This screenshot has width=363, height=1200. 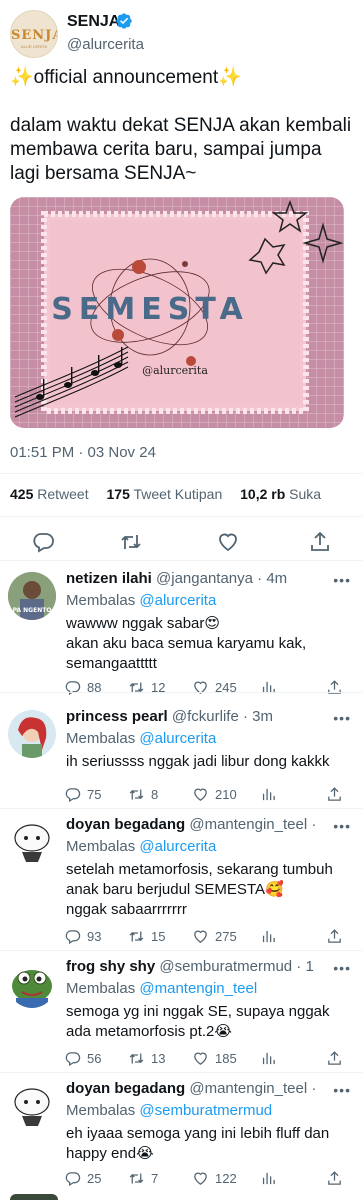 What do you see at coordinates (109, 578) in the screenshot?
I see `reply-author-name: netizen ilahi` at bounding box center [109, 578].